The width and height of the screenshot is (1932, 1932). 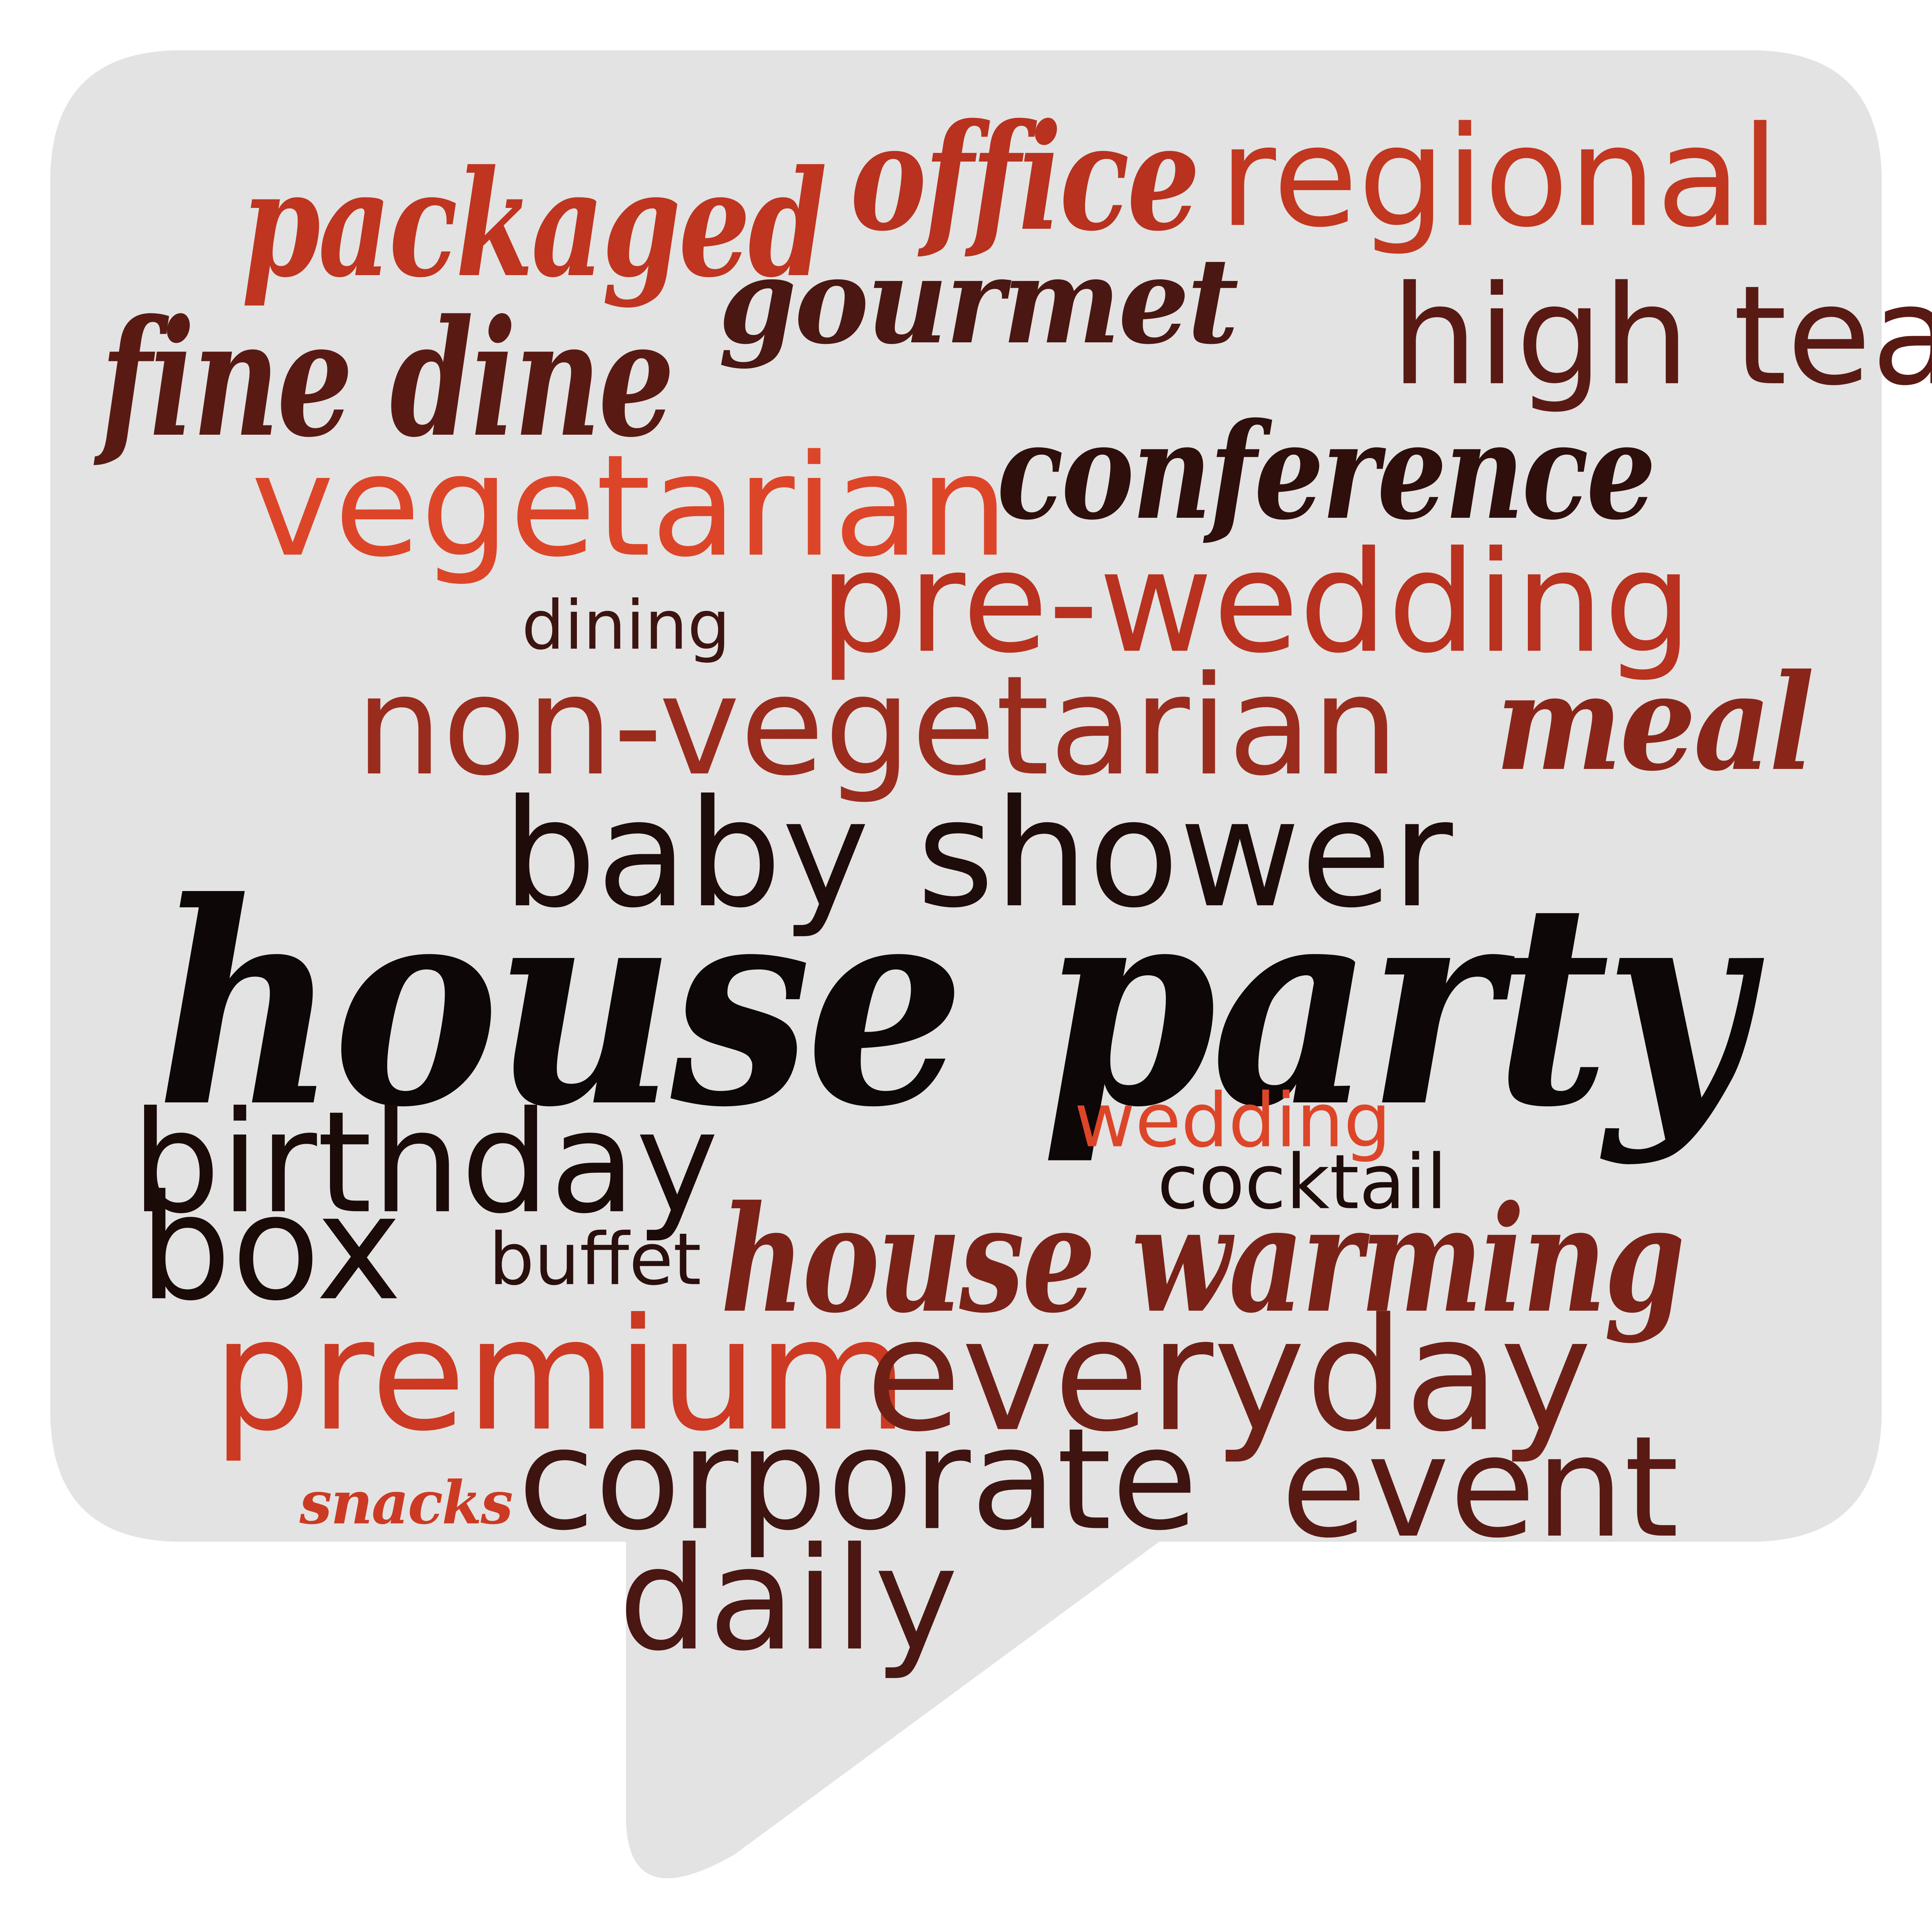 I want to click on word-high-tea: high tea, so click(x=1661, y=336).